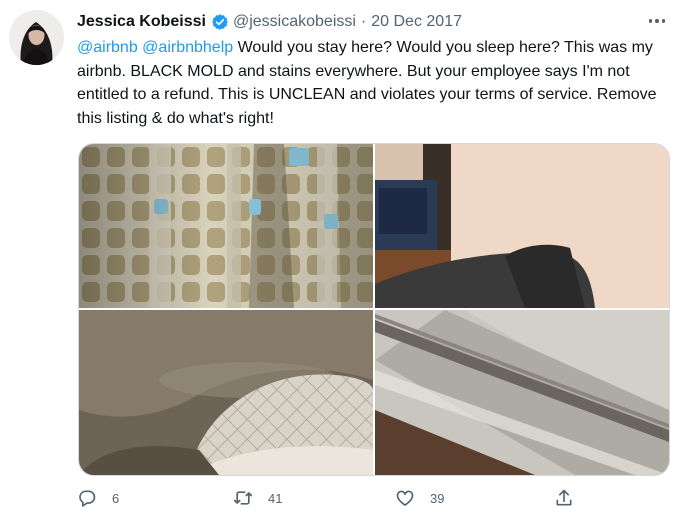 This screenshot has height=518, width=680. I want to click on retweet-icon, so click(243, 498).